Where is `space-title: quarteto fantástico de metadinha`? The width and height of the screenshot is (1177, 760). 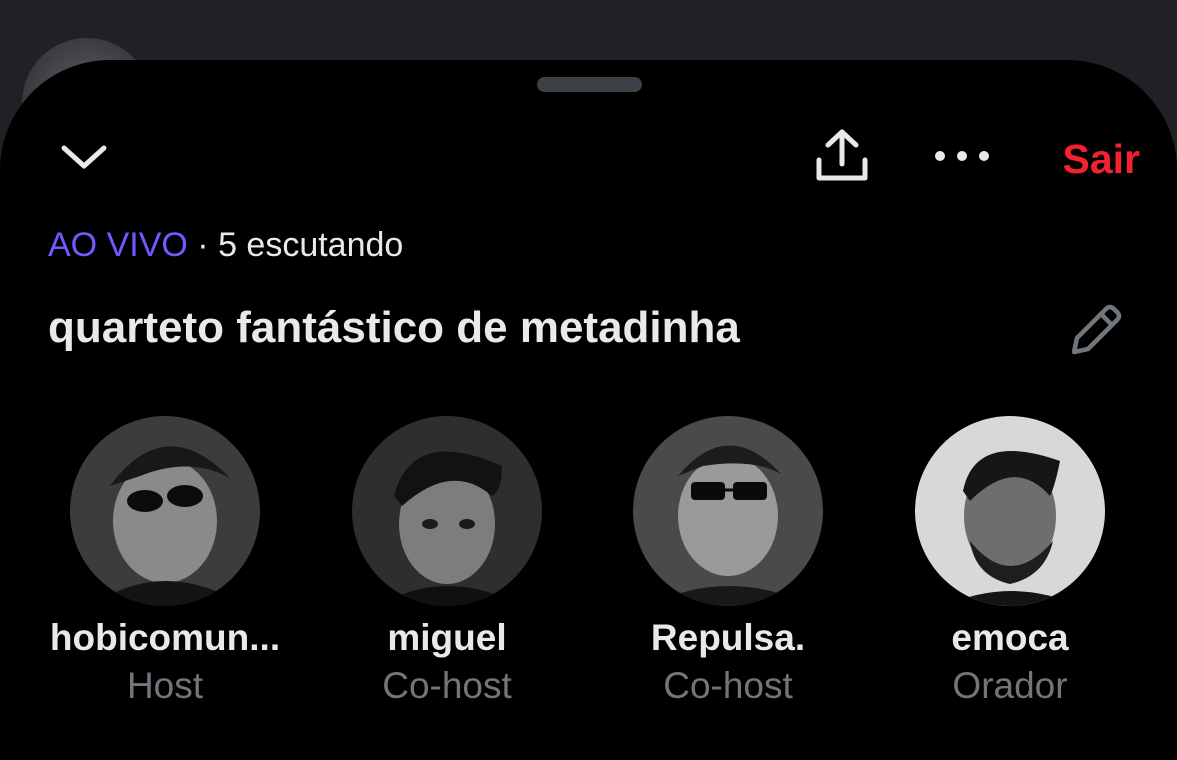
space-title: quarteto fantástico de metadinha is located at coordinates (394, 327).